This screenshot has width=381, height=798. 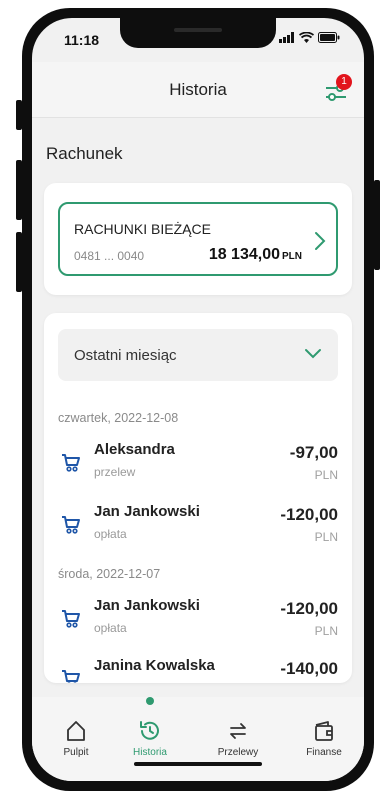 I want to click on nav-label: Historia, so click(x=150, y=752).